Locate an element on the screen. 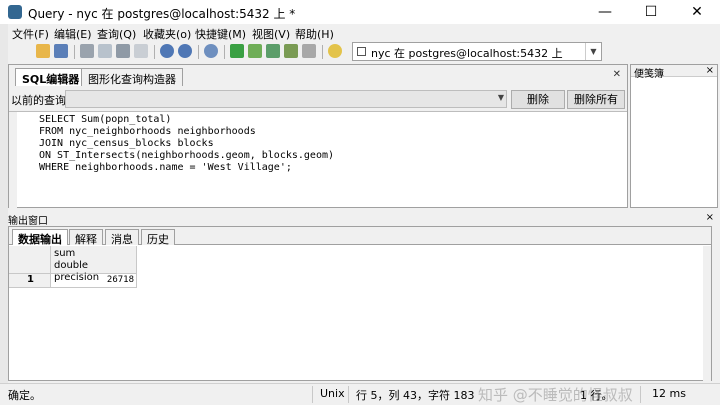 This screenshot has width=720, height=405. sql-line: FROM nyc_neighborhoods neighborhoods is located at coordinates (147, 131).